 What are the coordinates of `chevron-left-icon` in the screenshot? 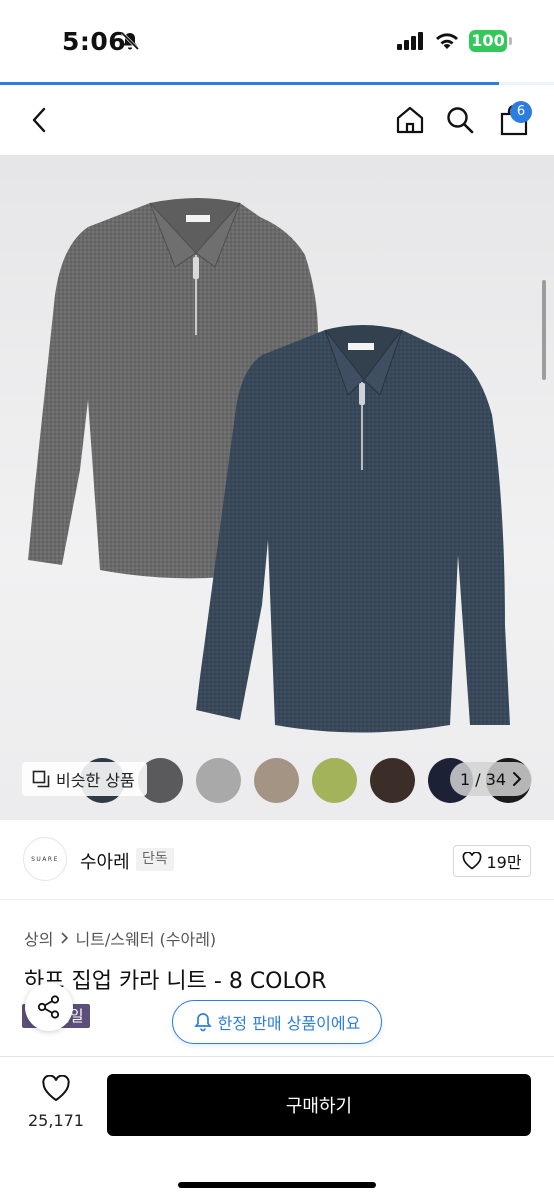 It's located at (39, 120).